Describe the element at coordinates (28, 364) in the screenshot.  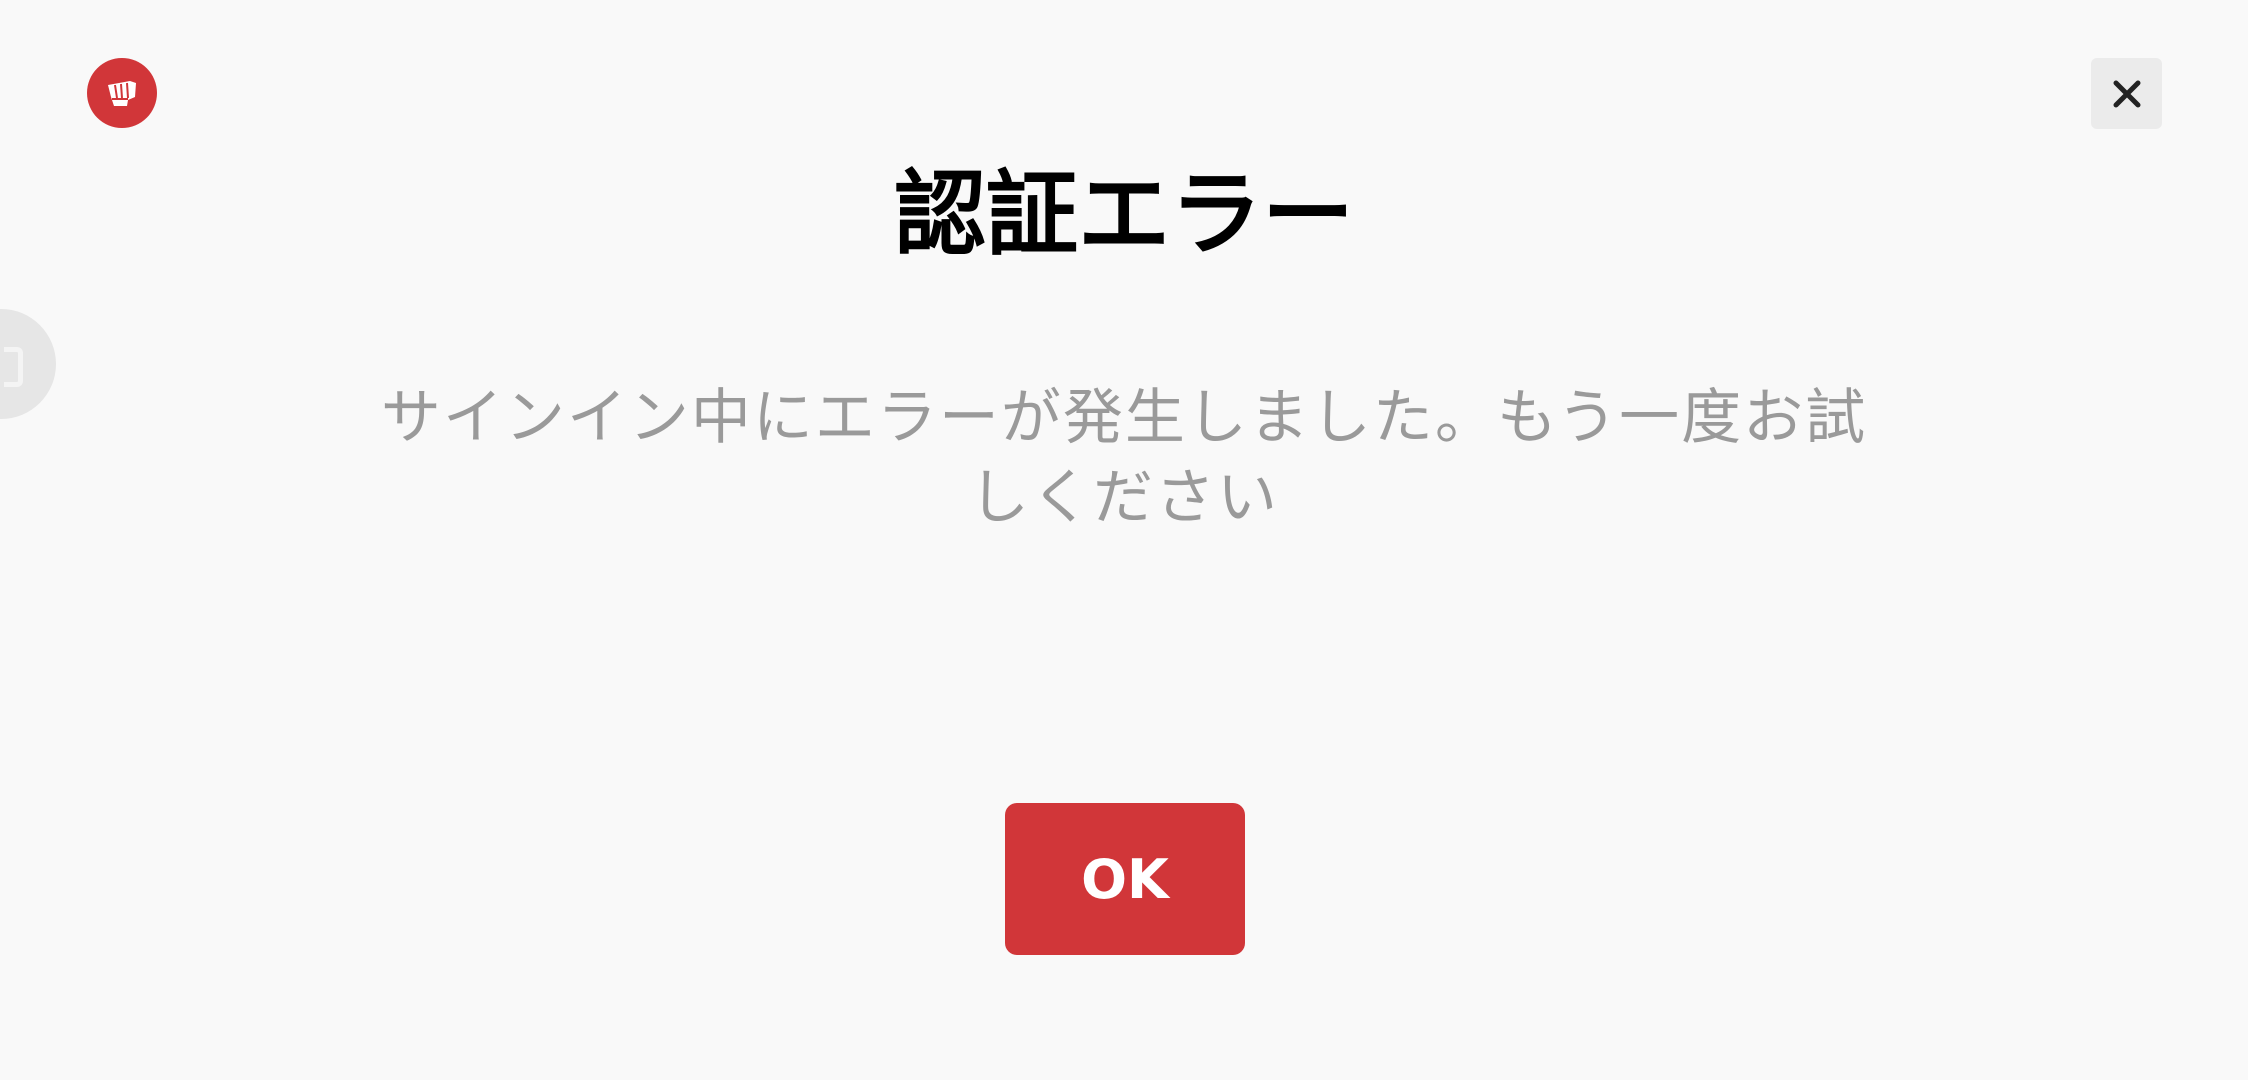
I see `side-panel-tab` at that location.